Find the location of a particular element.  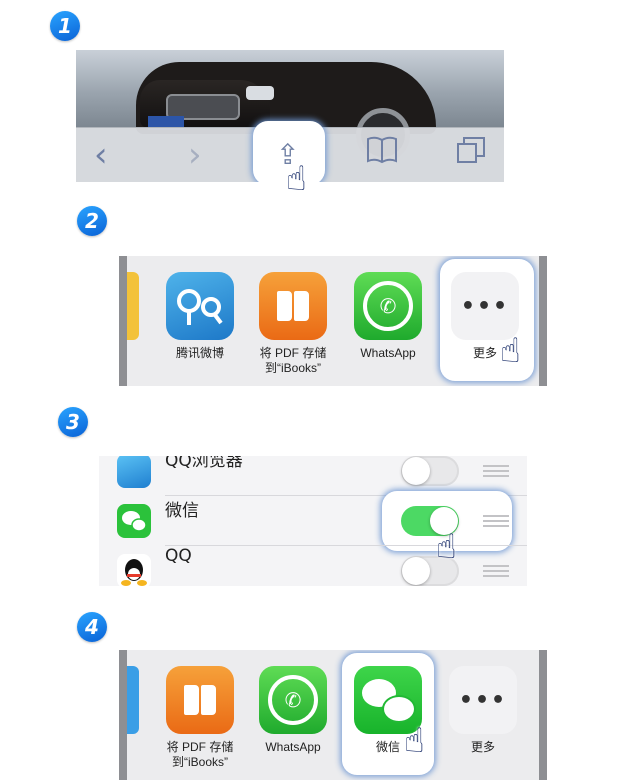

share-app-tencent-weibo: 腾讯微博 is located at coordinates (200, 316).